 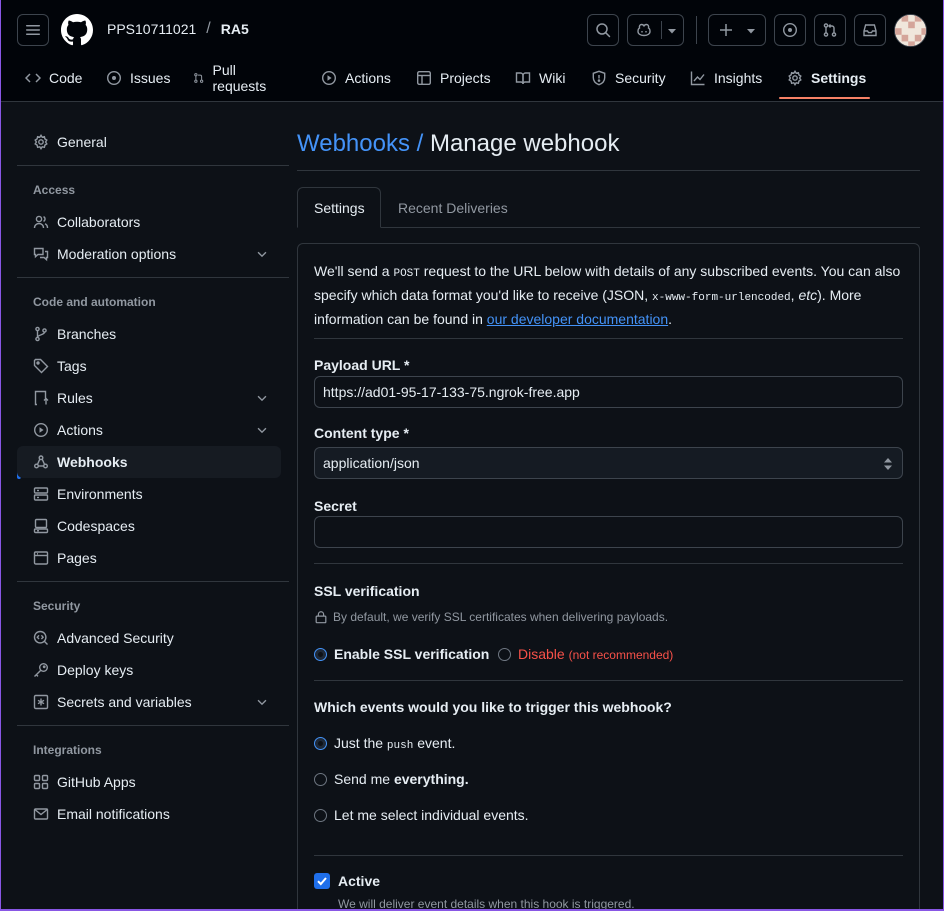 I want to click on sidebar-item-label: Advanced Security, so click(x=115, y=638).